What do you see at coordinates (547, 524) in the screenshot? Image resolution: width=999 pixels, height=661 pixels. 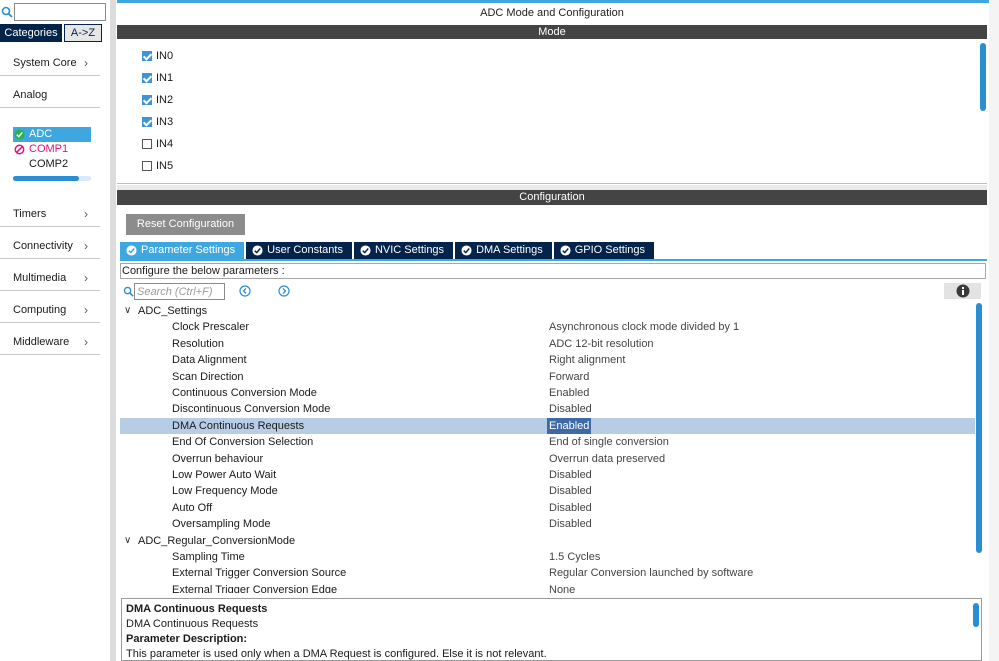 I see `parameter-row: Oversampling Mode Disabled` at bounding box center [547, 524].